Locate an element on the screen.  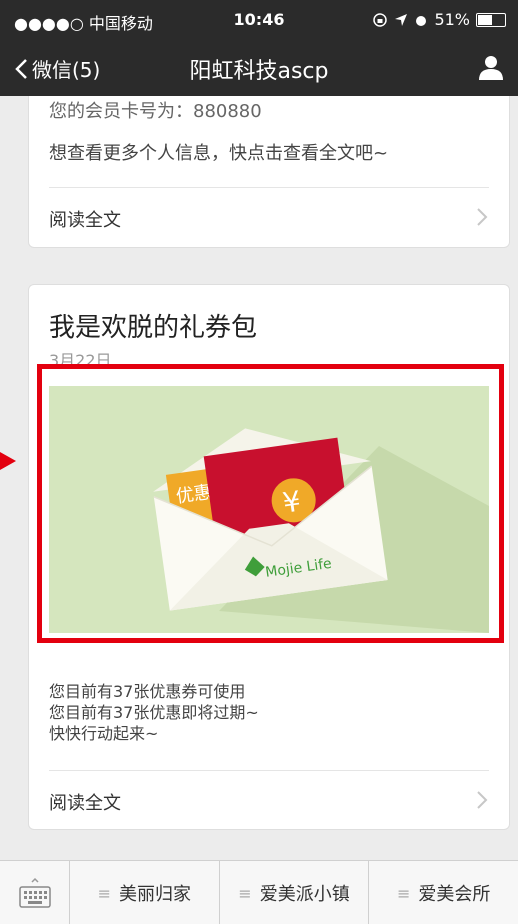
article-description: 您目前有37张优惠券可使用 您目前有37张优惠即将过期~ 快快行动起来~ is located at coordinates (154, 712).